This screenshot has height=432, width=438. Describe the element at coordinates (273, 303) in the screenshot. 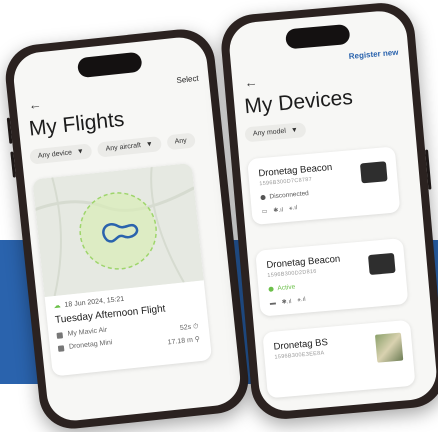

I see `battery-icon: ▬` at that location.